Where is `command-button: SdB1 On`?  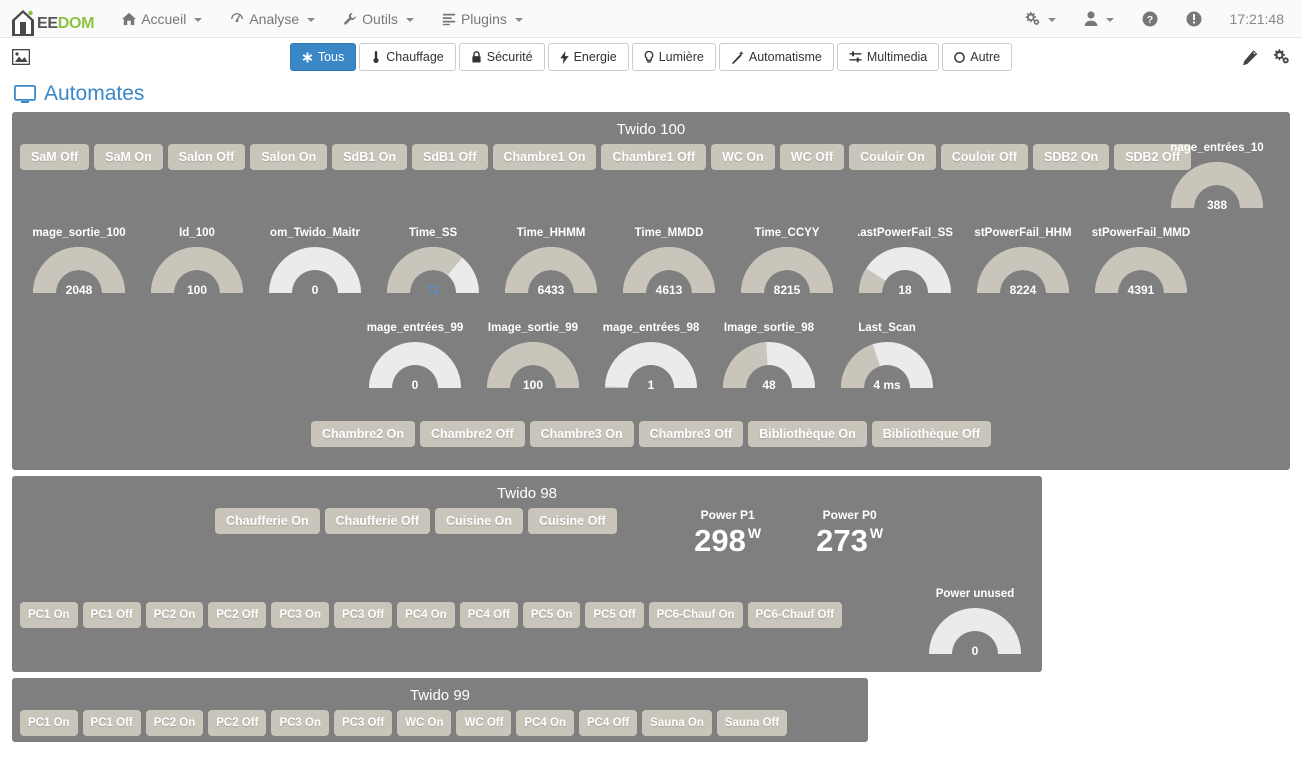
command-button: SdB1 On is located at coordinates (370, 157).